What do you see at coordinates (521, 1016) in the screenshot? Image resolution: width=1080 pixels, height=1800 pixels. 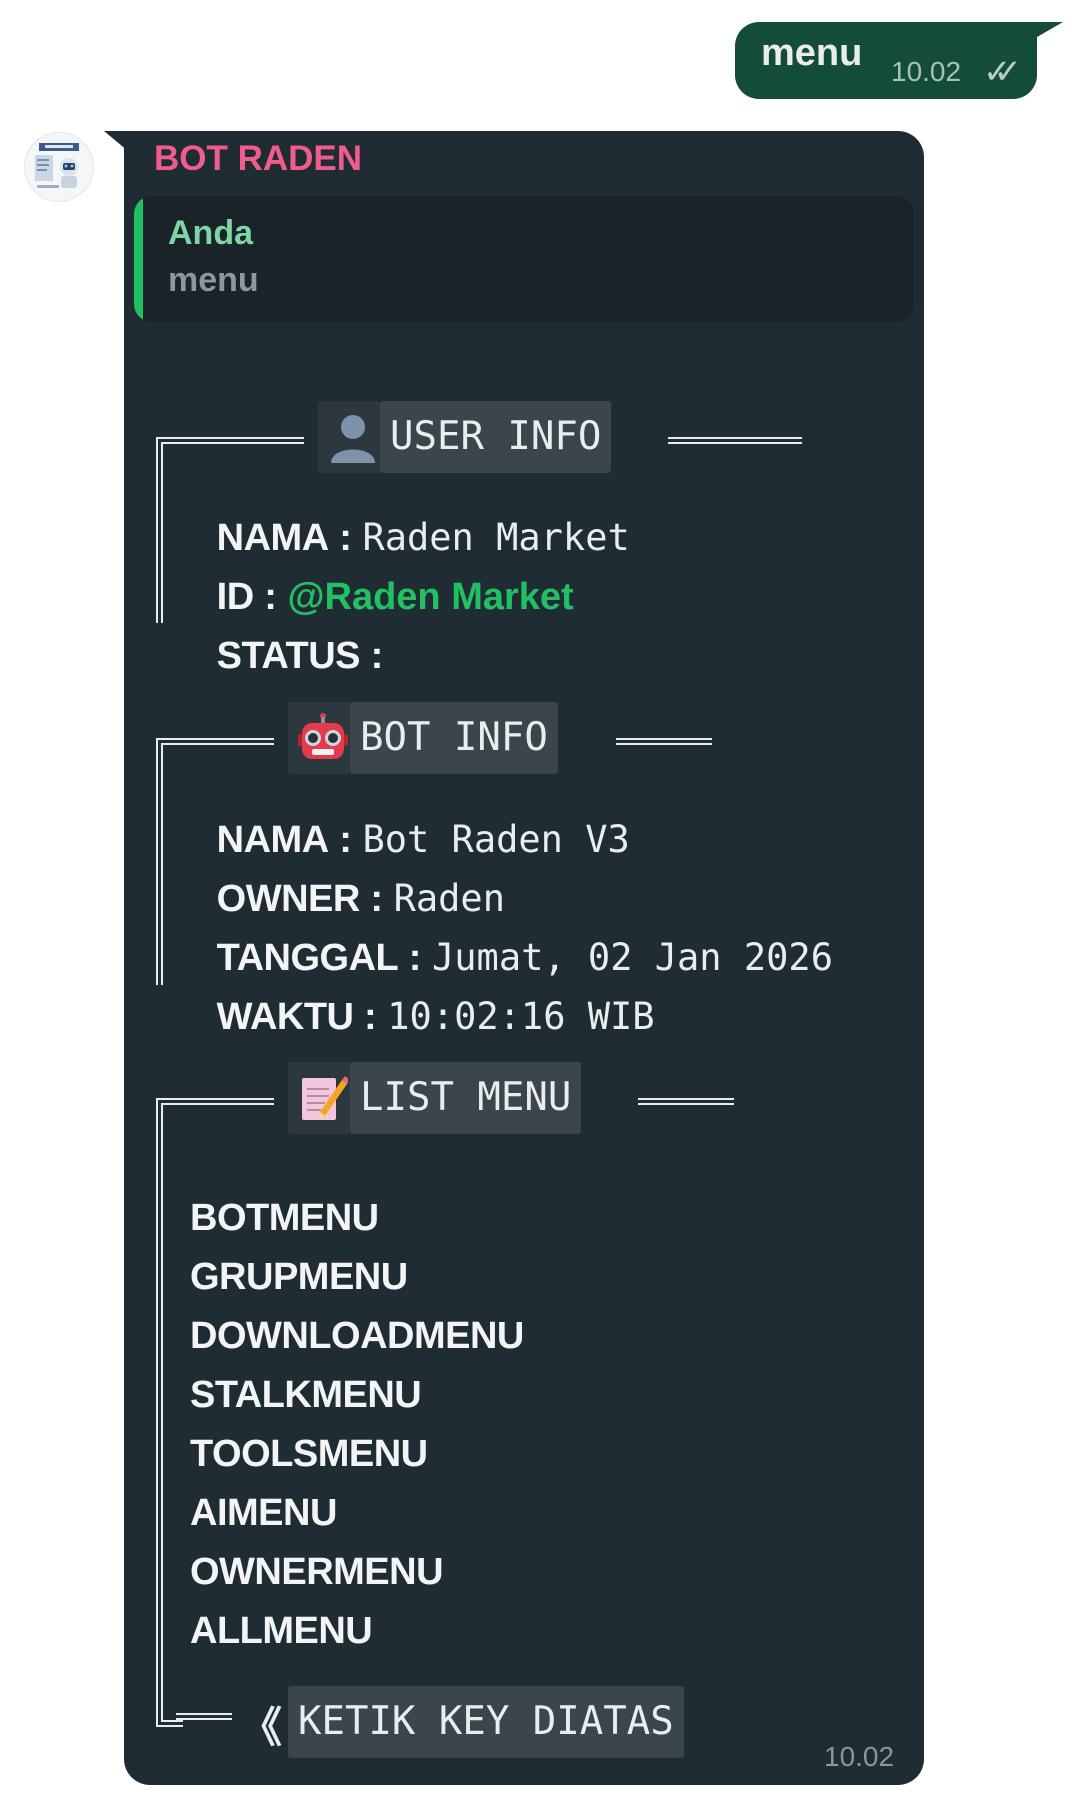 I see `field-value: 10:02:16 WIB` at bounding box center [521, 1016].